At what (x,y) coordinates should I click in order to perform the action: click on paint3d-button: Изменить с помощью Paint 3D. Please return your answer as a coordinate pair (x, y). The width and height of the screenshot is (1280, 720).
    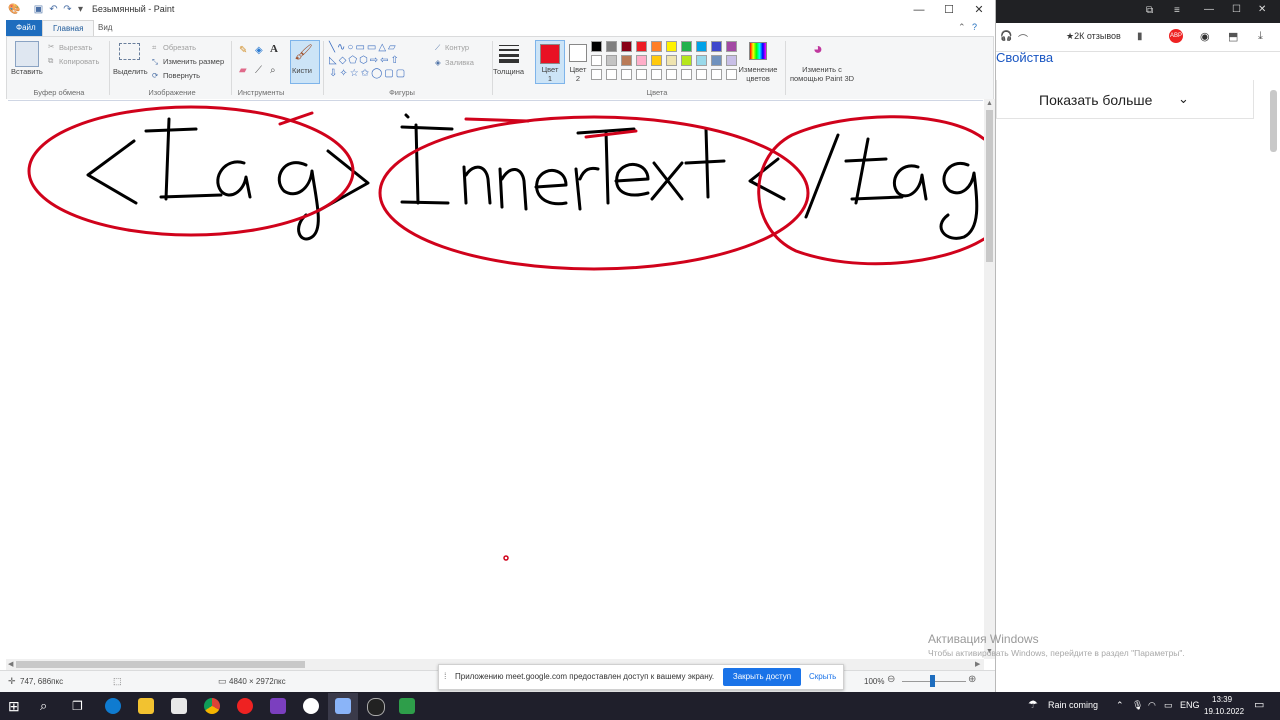
    Looking at the image, I should click on (822, 74).